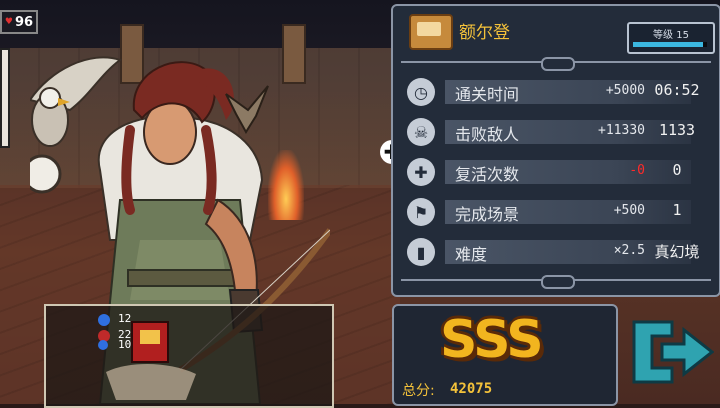 This screenshot has width=720, height=408. I want to click on distant-eagle, so click(247, 109).